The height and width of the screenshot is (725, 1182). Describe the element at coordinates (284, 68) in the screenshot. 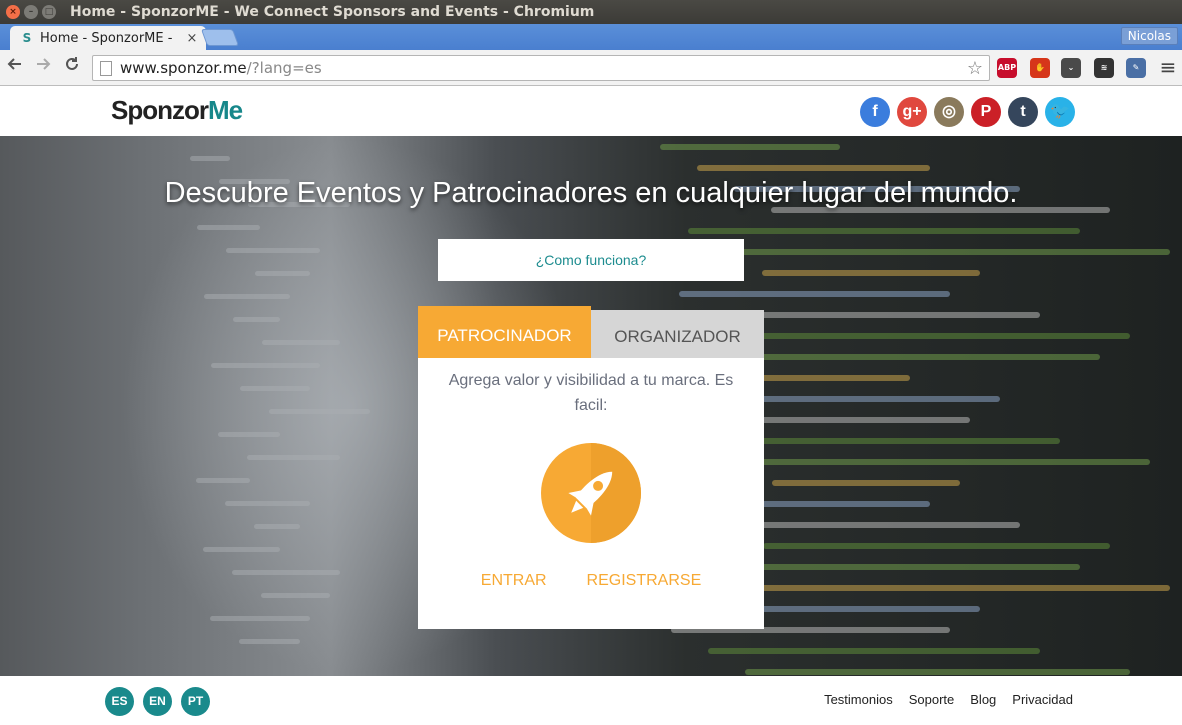

I see `url-path: /?lang=es` at that location.